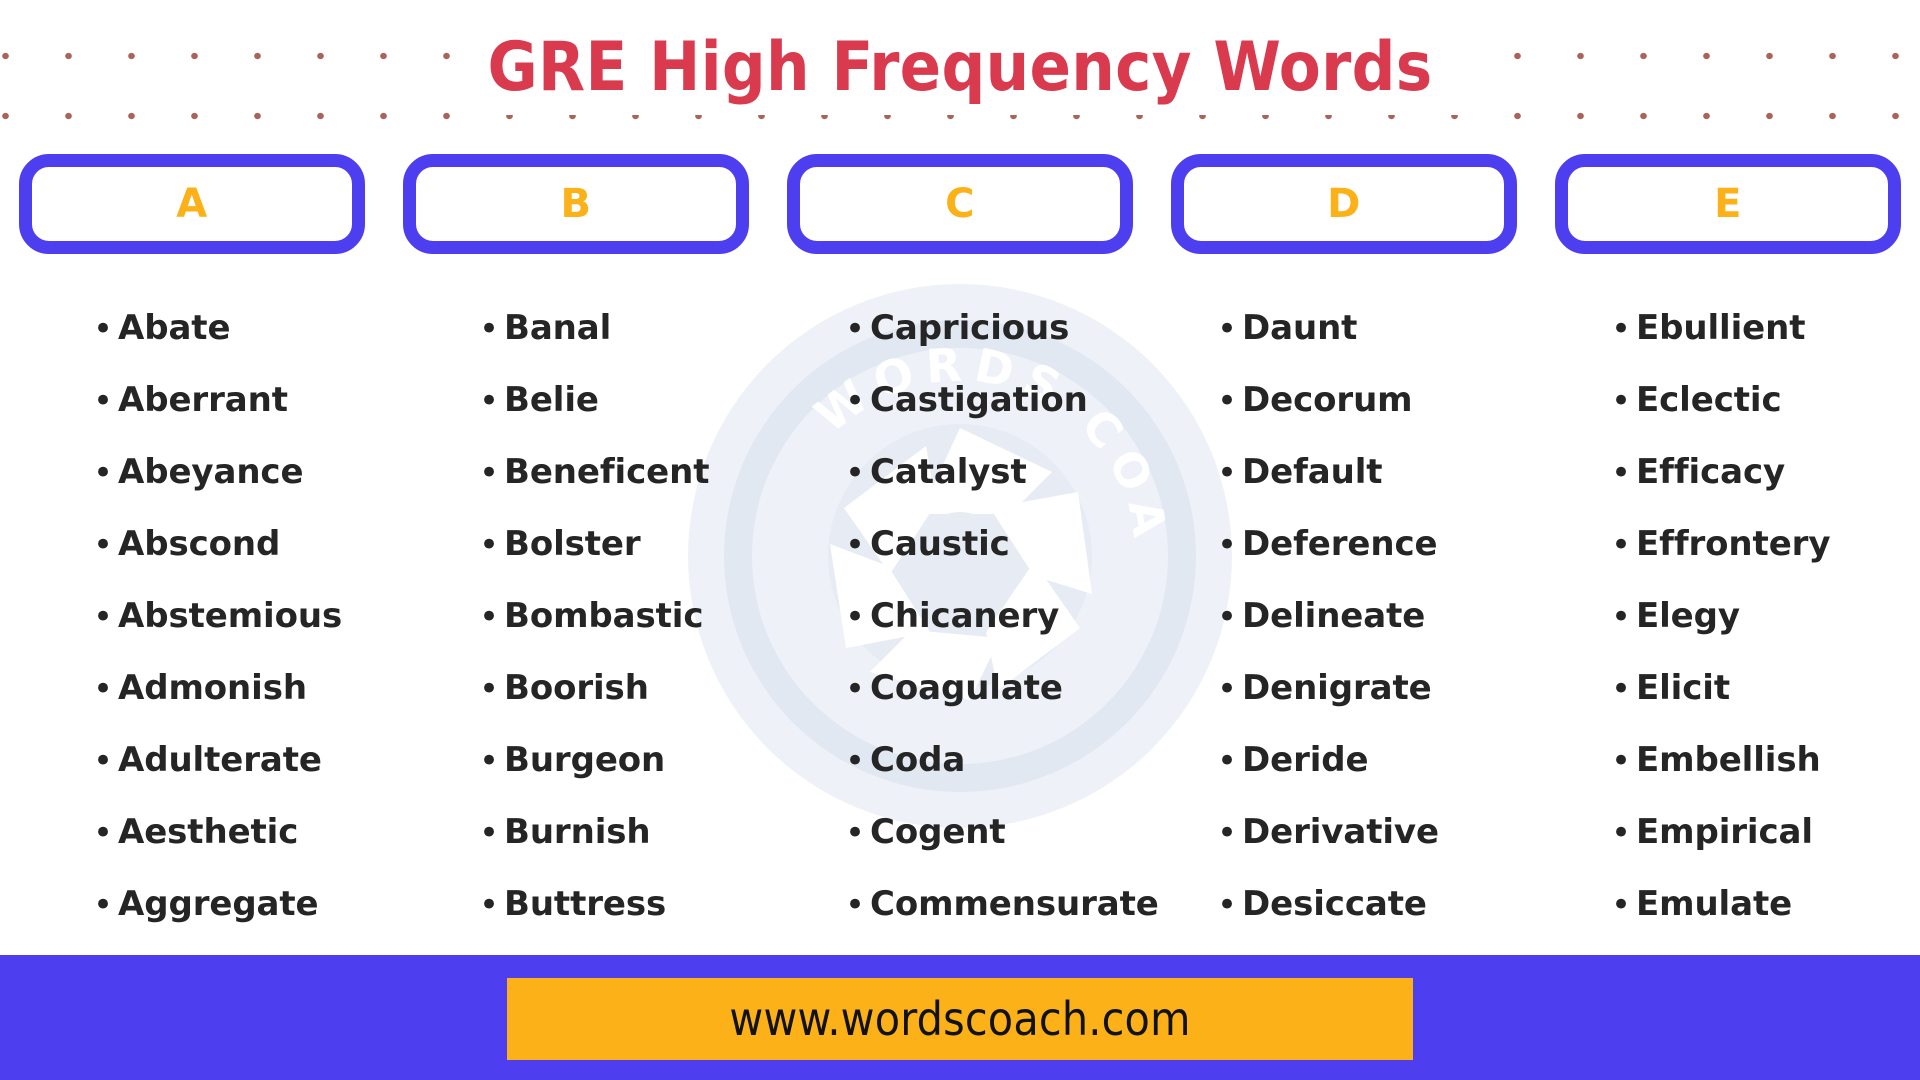  Describe the element at coordinates (1721, 328) in the screenshot. I see `word-label: Ebullient` at that location.